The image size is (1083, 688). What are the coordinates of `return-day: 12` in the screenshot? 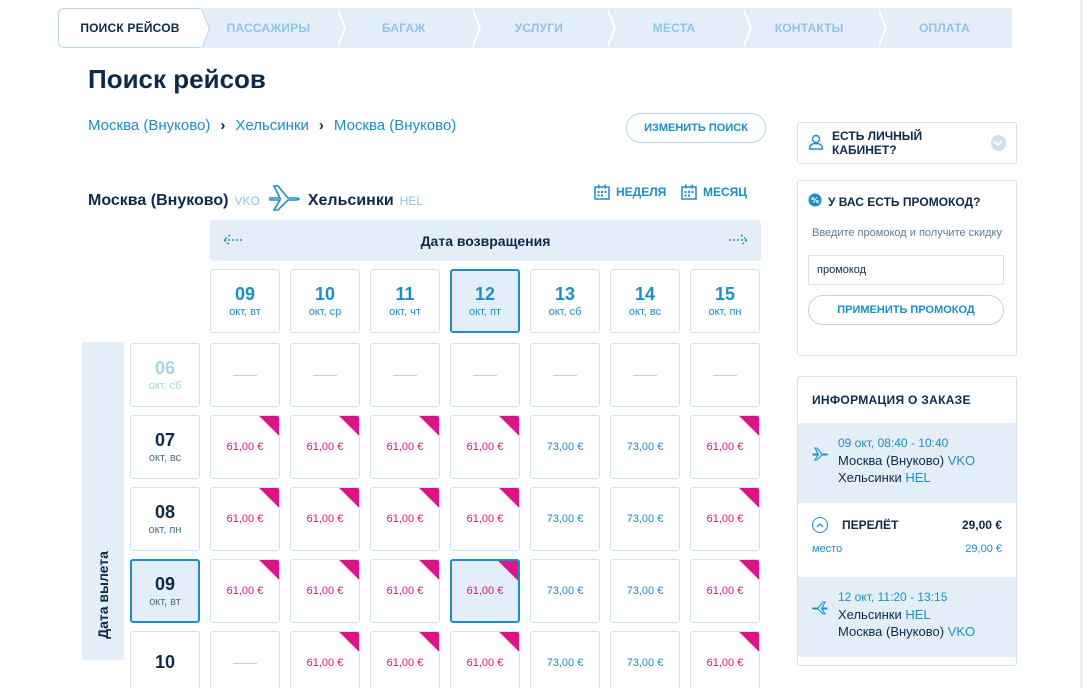 It's located at (485, 294).